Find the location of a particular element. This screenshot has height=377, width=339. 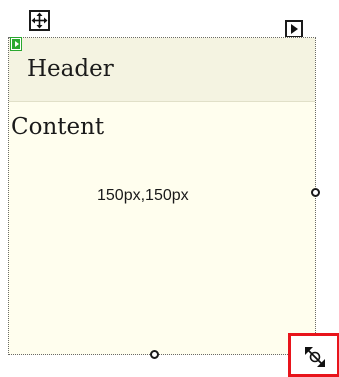

panel-header-text: Header is located at coordinates (70, 69).